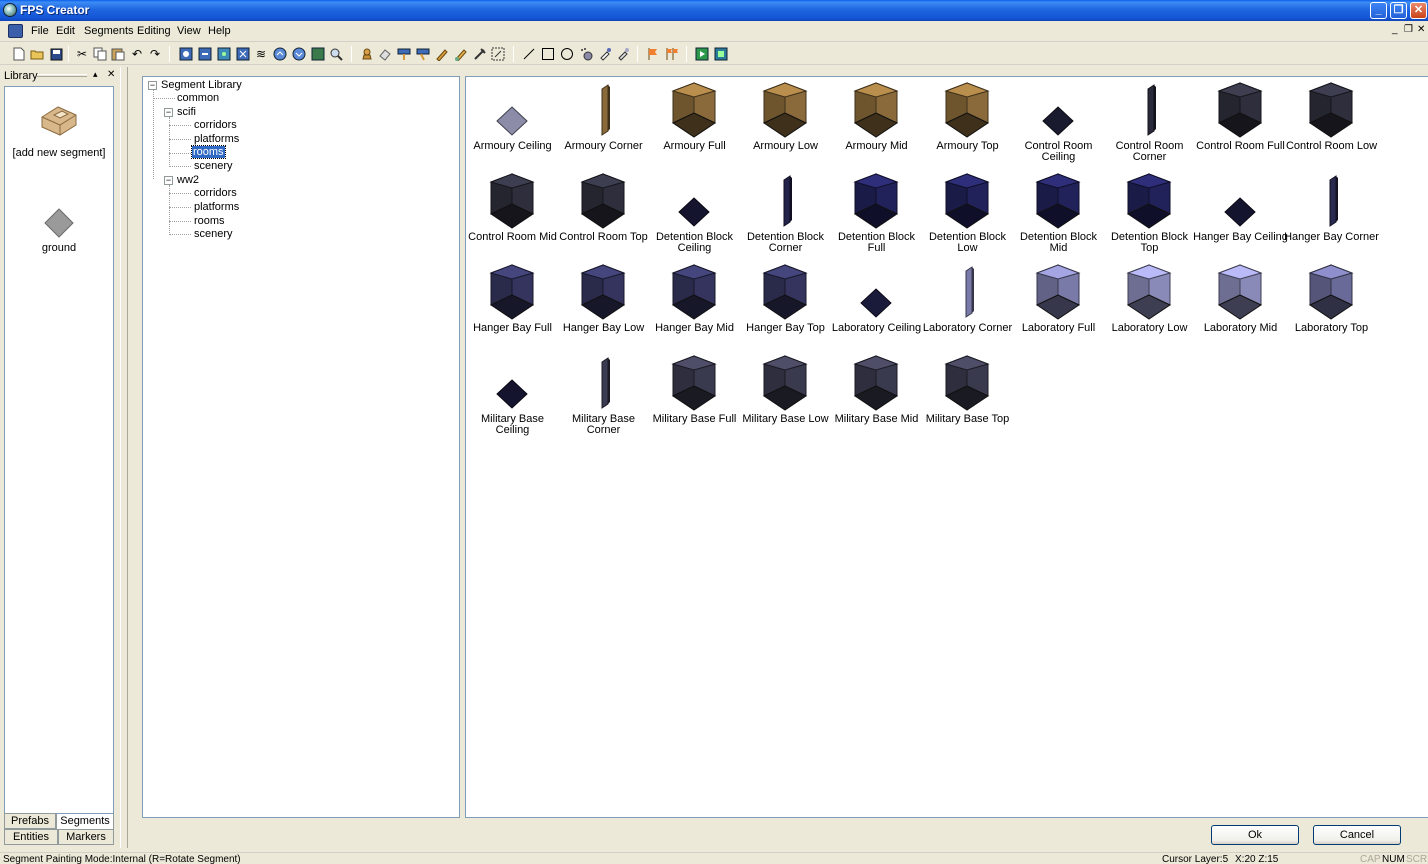 The image size is (1428, 864). What do you see at coordinates (62, 75) in the screenshot?
I see `library-grip` at bounding box center [62, 75].